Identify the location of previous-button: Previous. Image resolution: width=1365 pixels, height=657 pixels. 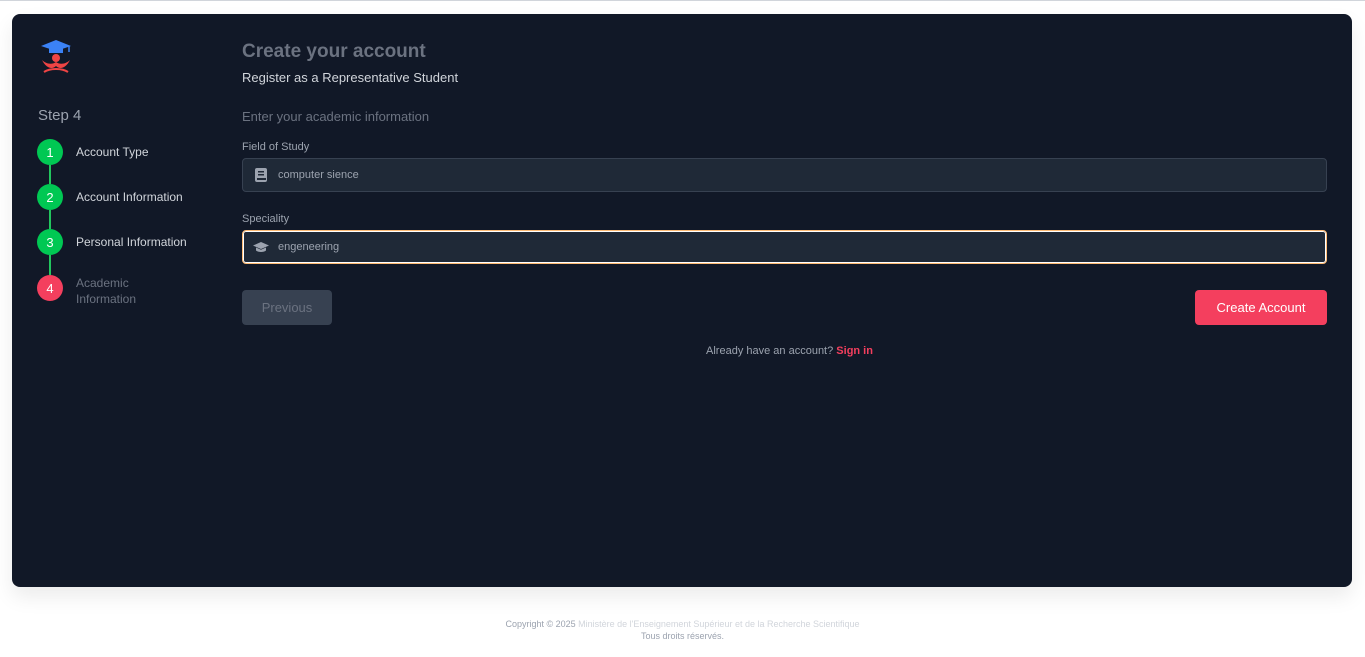
(287, 307).